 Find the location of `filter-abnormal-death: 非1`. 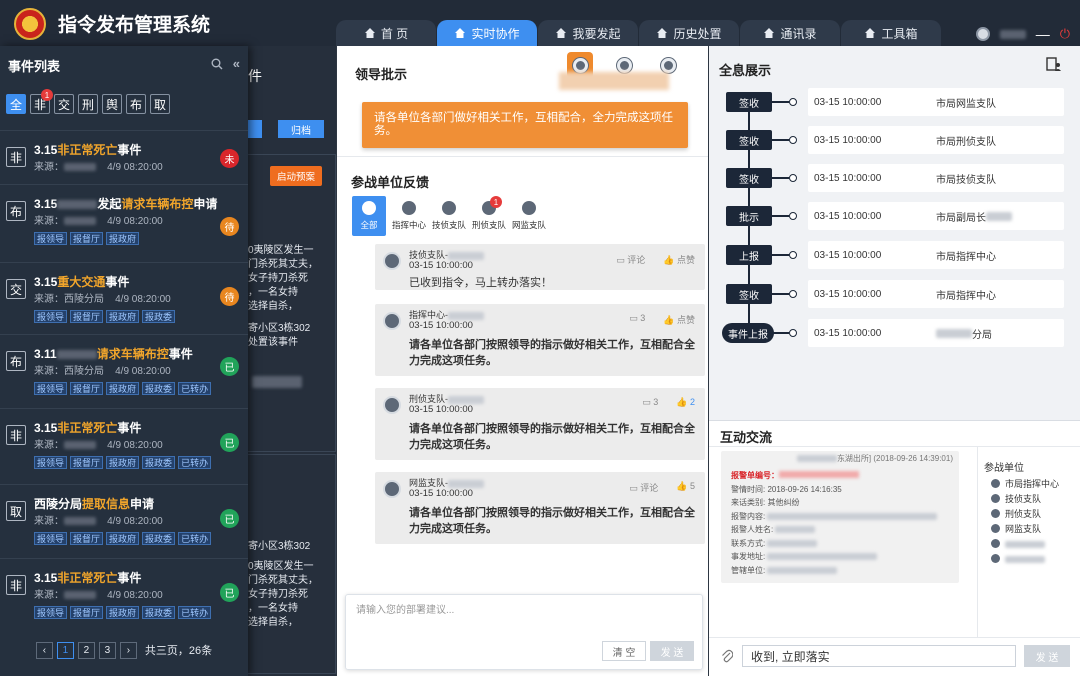

filter-abnormal-death: 非1 is located at coordinates (41, 101).